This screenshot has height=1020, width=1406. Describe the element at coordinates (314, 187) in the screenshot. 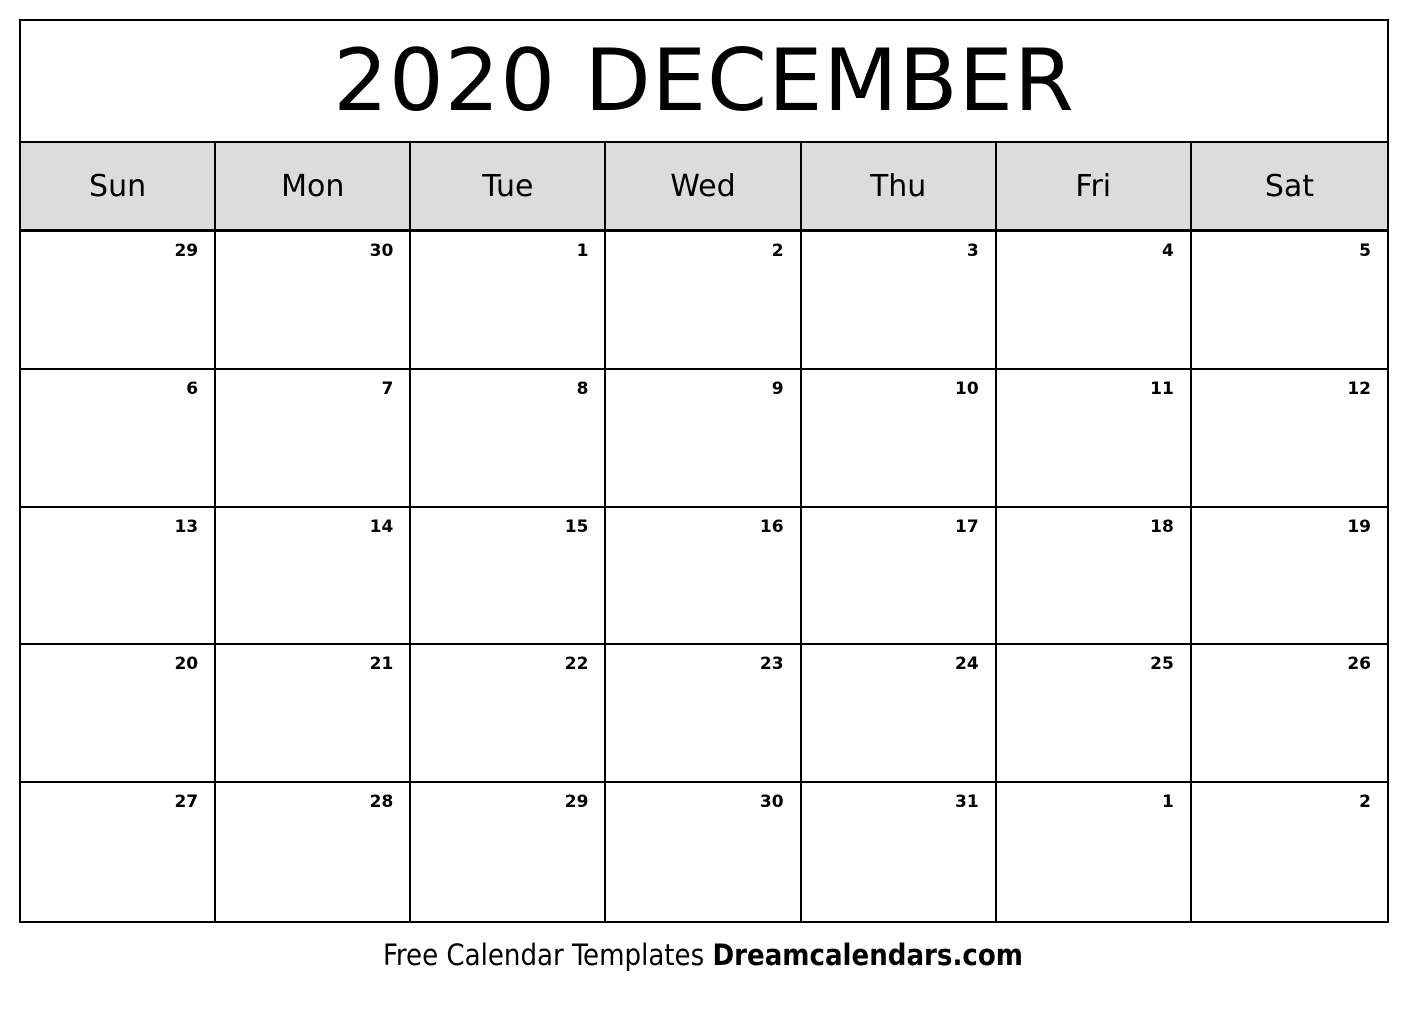

I see `weekday-header-mon: Mon` at that location.